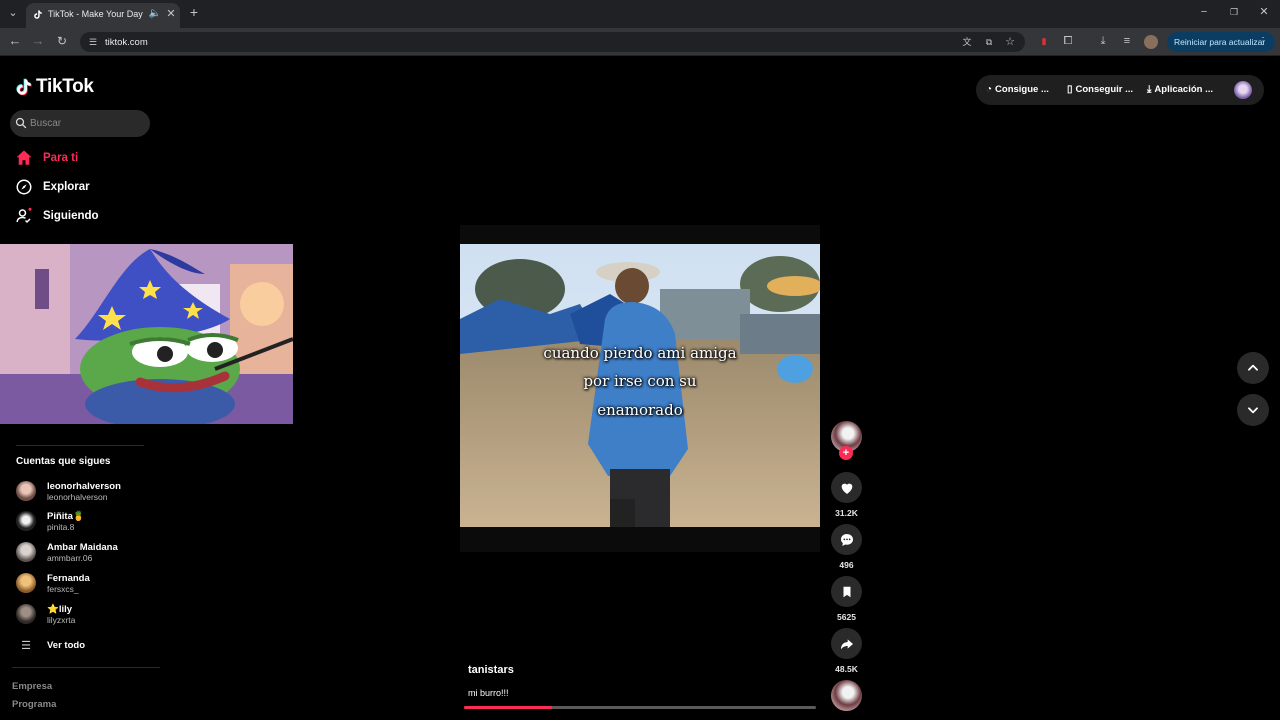  I want to click on account-handle: ammbarr.06, so click(70, 557).